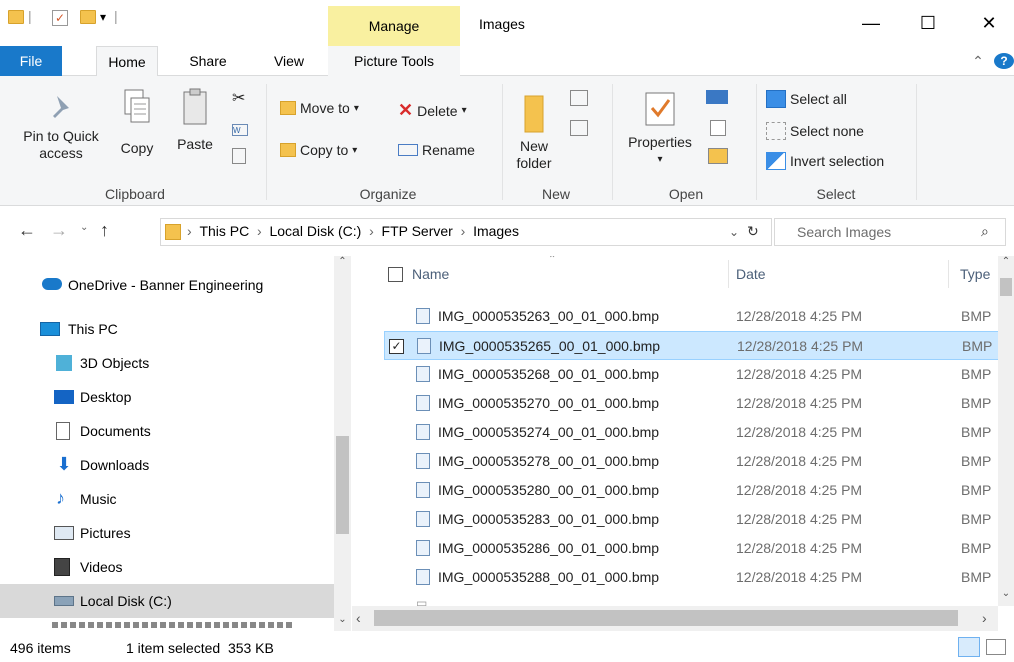  I want to click on new-folder-quick-icon, so click(88, 17).